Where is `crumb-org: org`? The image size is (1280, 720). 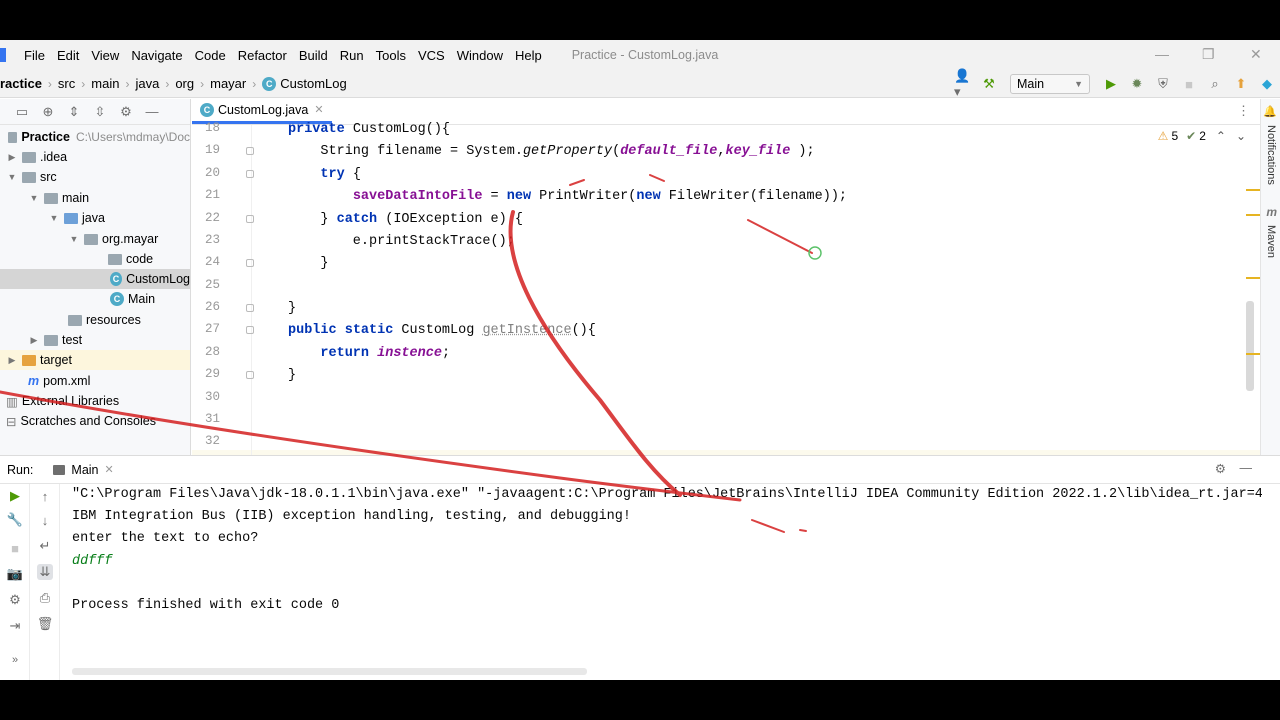
crumb-org: org is located at coordinates (184, 83).